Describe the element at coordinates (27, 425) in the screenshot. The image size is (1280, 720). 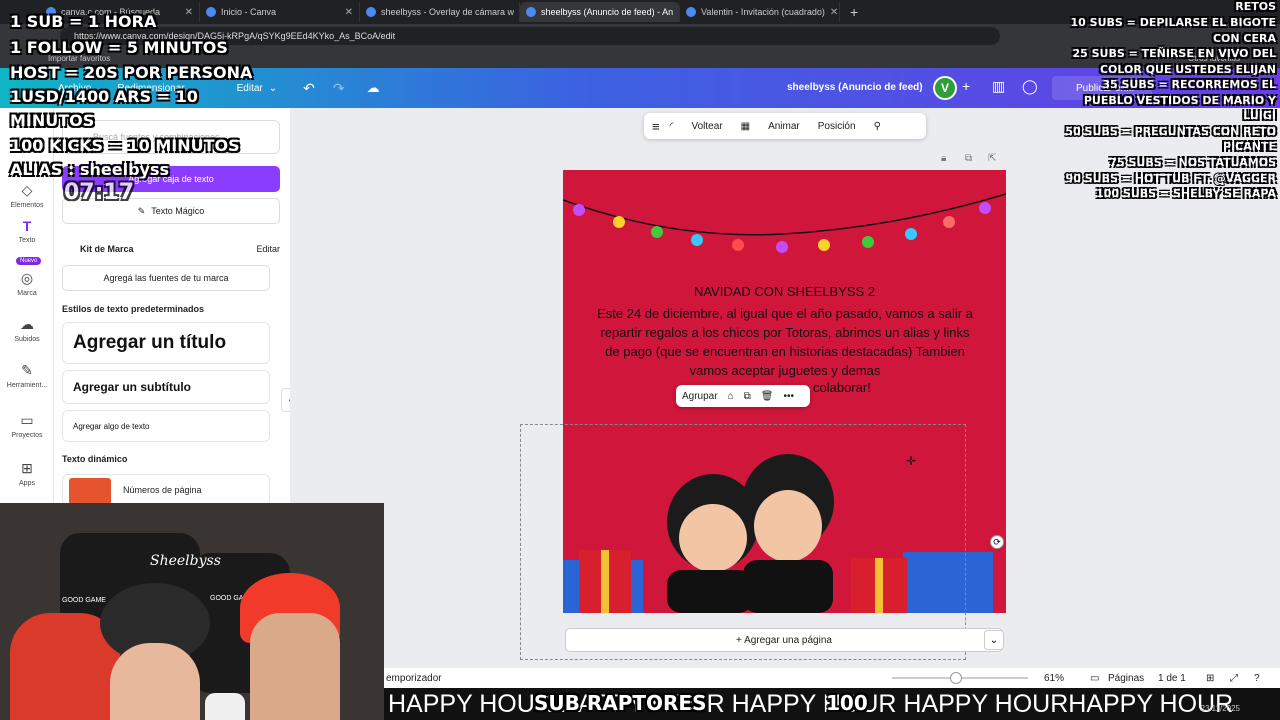
I see `rail-projects: ▭ Proyectos` at that location.